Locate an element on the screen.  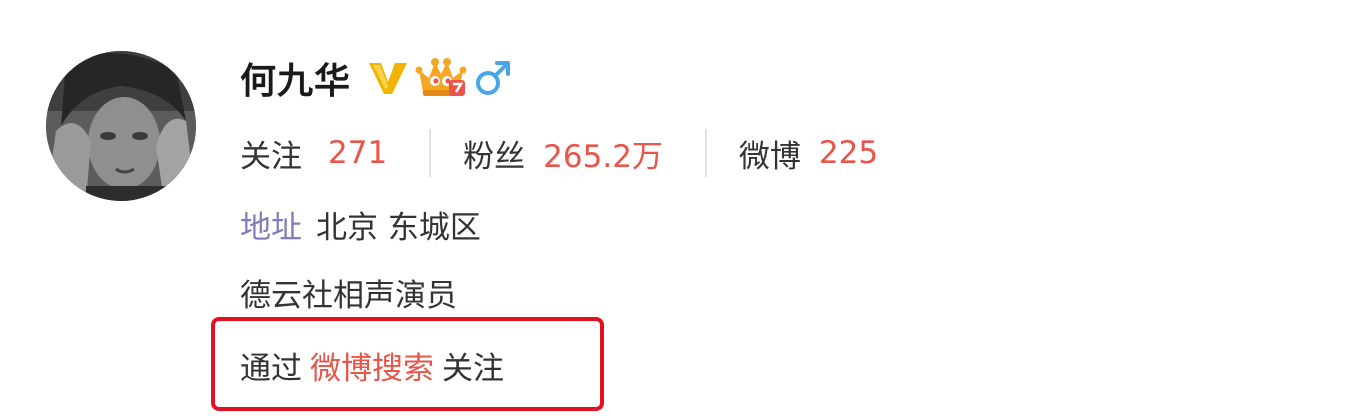
stat-label: 微博 is located at coordinates (769, 156).